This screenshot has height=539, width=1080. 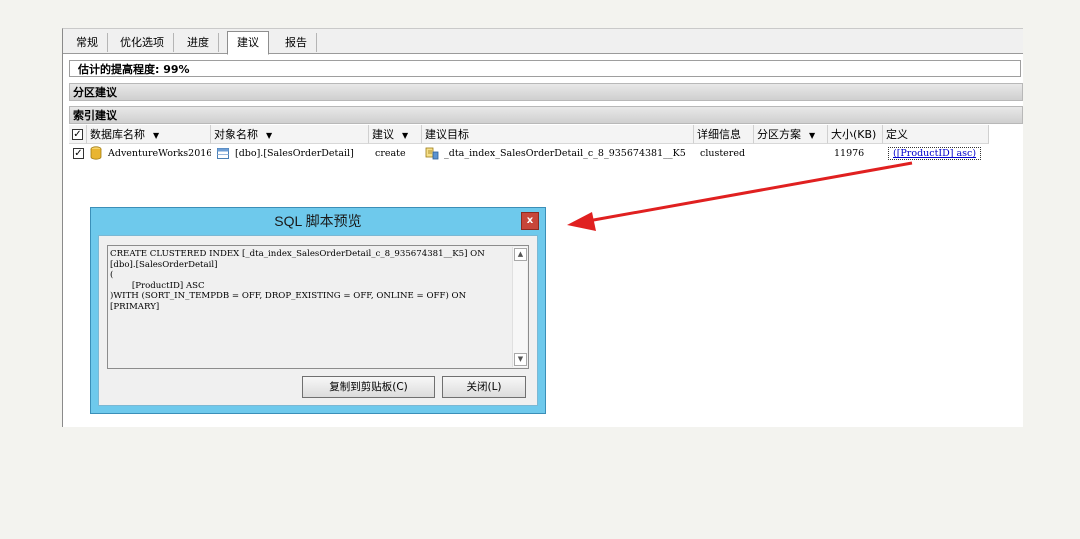 What do you see at coordinates (520, 254) in the screenshot?
I see `scroll-up-icon: ▲` at bounding box center [520, 254].